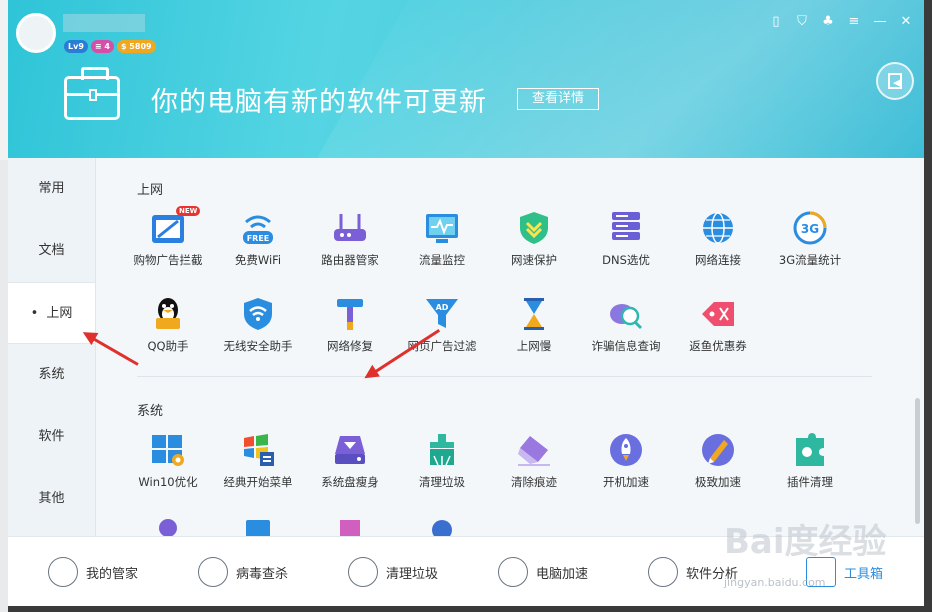  I want to click on tool-router: 路由器管家, so click(350, 239).